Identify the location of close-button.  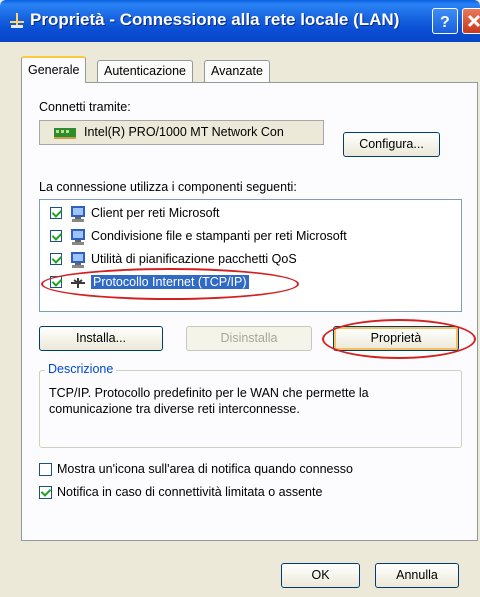
(471, 21).